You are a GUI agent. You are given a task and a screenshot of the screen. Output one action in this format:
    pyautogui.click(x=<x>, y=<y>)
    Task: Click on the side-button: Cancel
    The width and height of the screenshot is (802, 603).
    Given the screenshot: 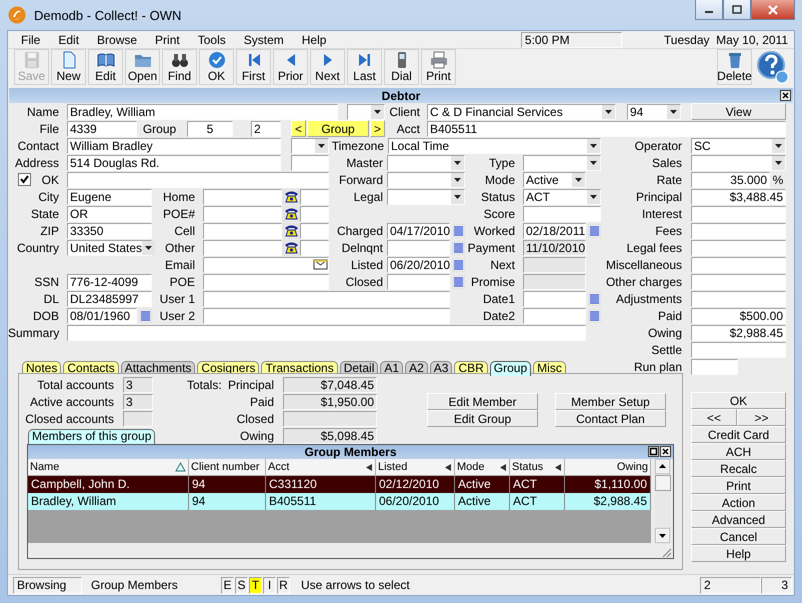 What is the action you would take?
    pyautogui.click(x=738, y=536)
    